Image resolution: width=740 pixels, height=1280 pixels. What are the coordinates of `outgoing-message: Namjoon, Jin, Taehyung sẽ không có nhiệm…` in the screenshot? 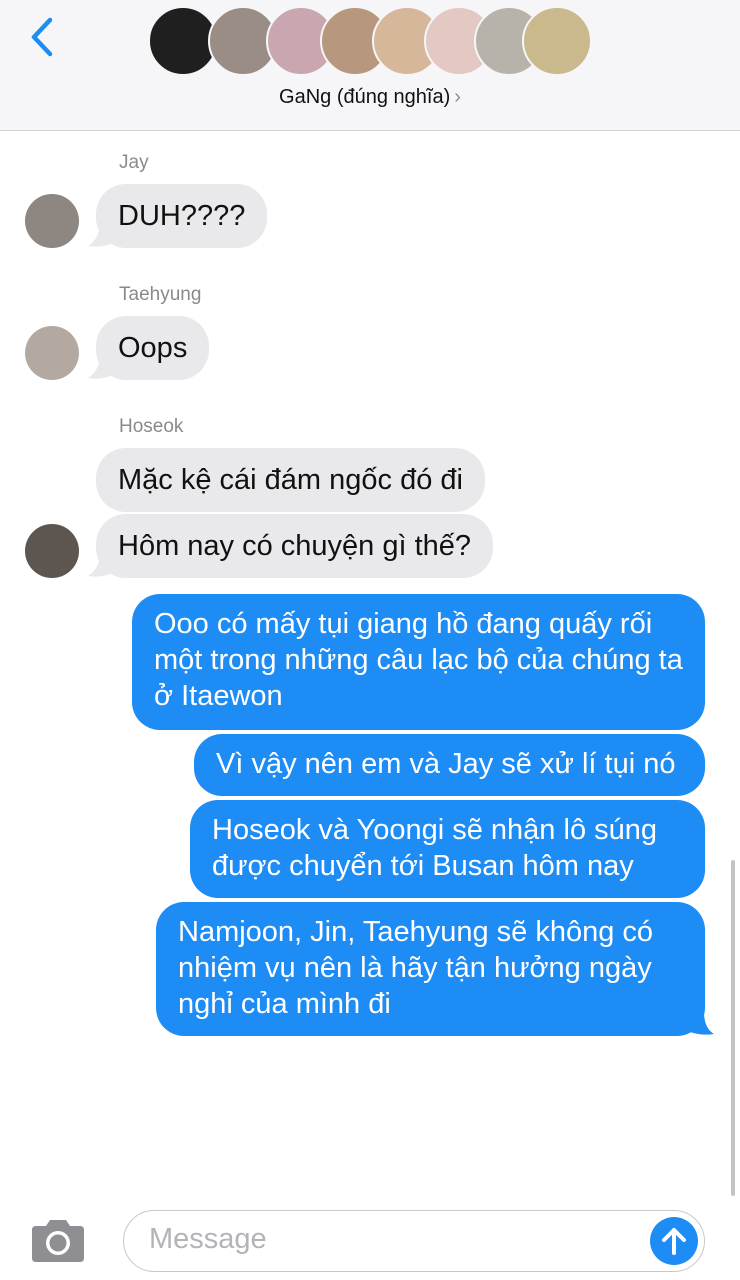 It's located at (430, 969).